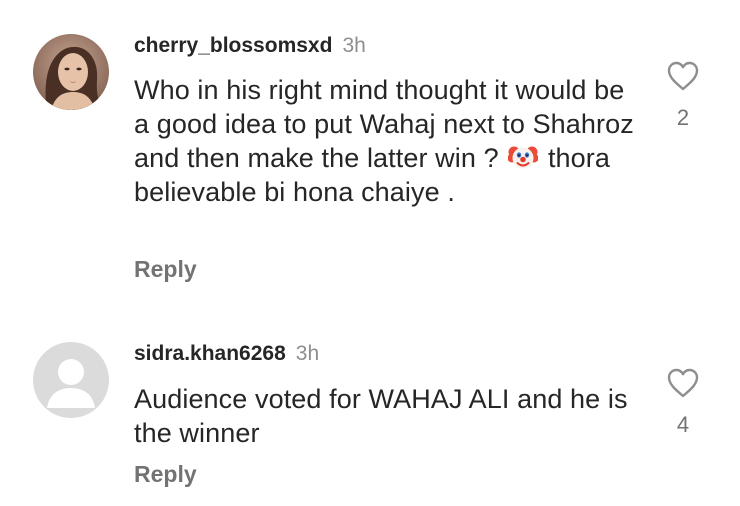 The height and width of the screenshot is (506, 740). I want to click on comment-meta: cherry_blossomsxd 3h, so click(250, 46).